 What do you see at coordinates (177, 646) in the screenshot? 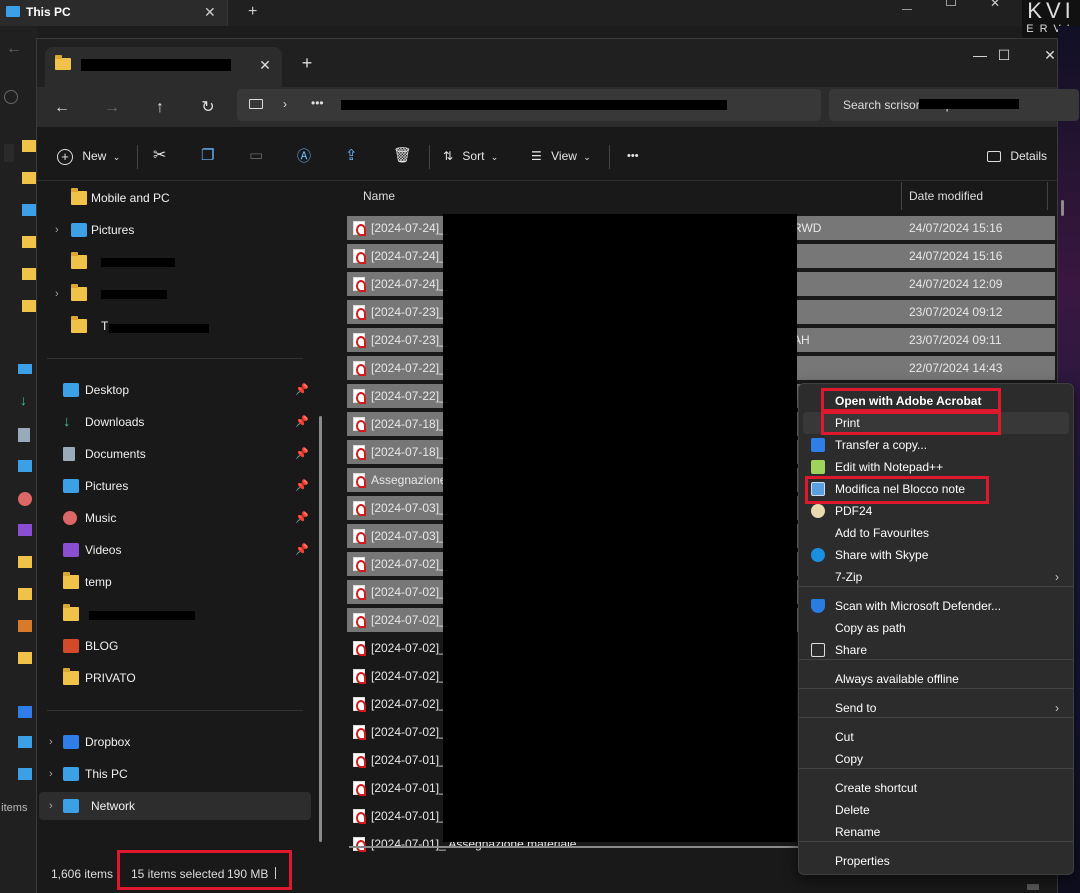
I see `nav-item-blog: BLOG` at bounding box center [177, 646].